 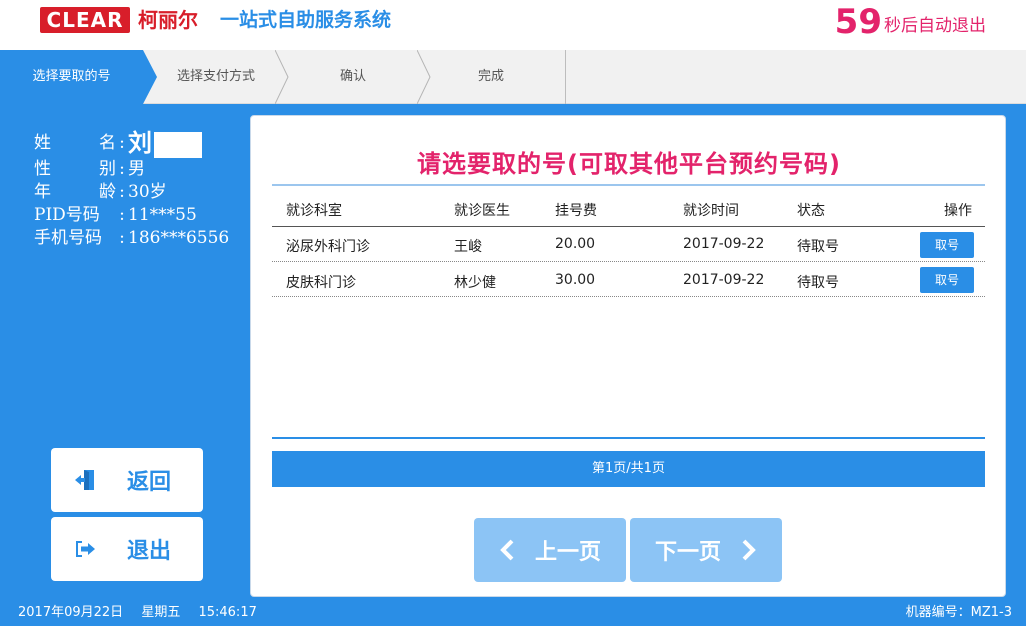 What do you see at coordinates (628, 226) in the screenshot?
I see `header-separator` at bounding box center [628, 226].